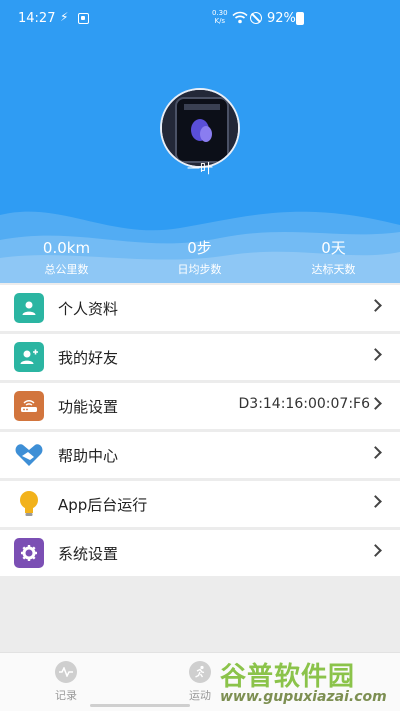 The height and width of the screenshot is (711, 400). I want to click on menu-label: 我的好友, so click(88, 358).